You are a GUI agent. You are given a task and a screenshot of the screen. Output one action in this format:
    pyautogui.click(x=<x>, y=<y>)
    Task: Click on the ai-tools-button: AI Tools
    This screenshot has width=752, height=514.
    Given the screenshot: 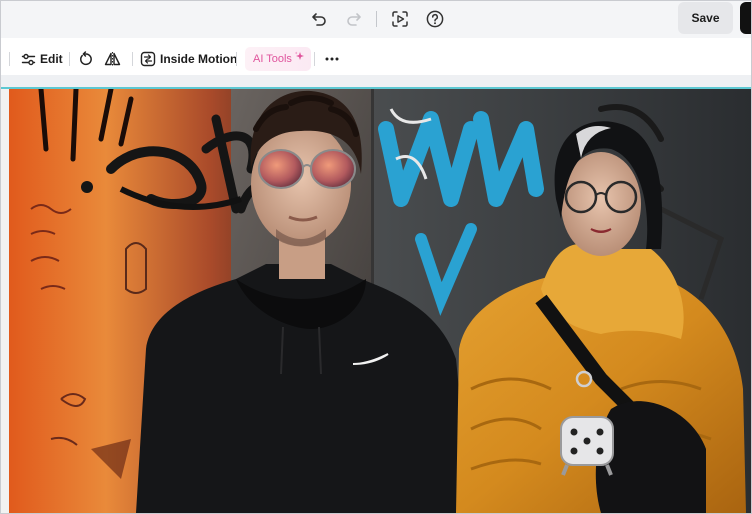 What is the action you would take?
    pyautogui.click(x=278, y=59)
    